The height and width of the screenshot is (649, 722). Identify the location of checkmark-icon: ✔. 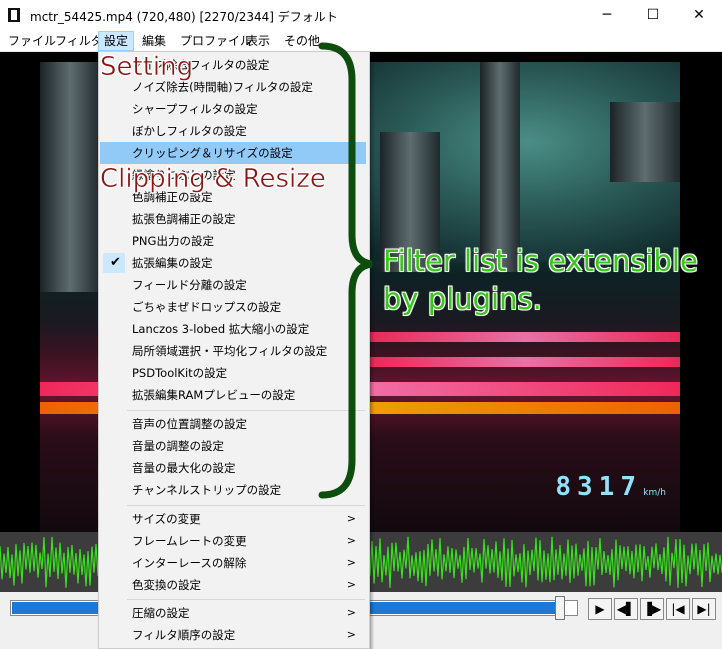
(115, 262).